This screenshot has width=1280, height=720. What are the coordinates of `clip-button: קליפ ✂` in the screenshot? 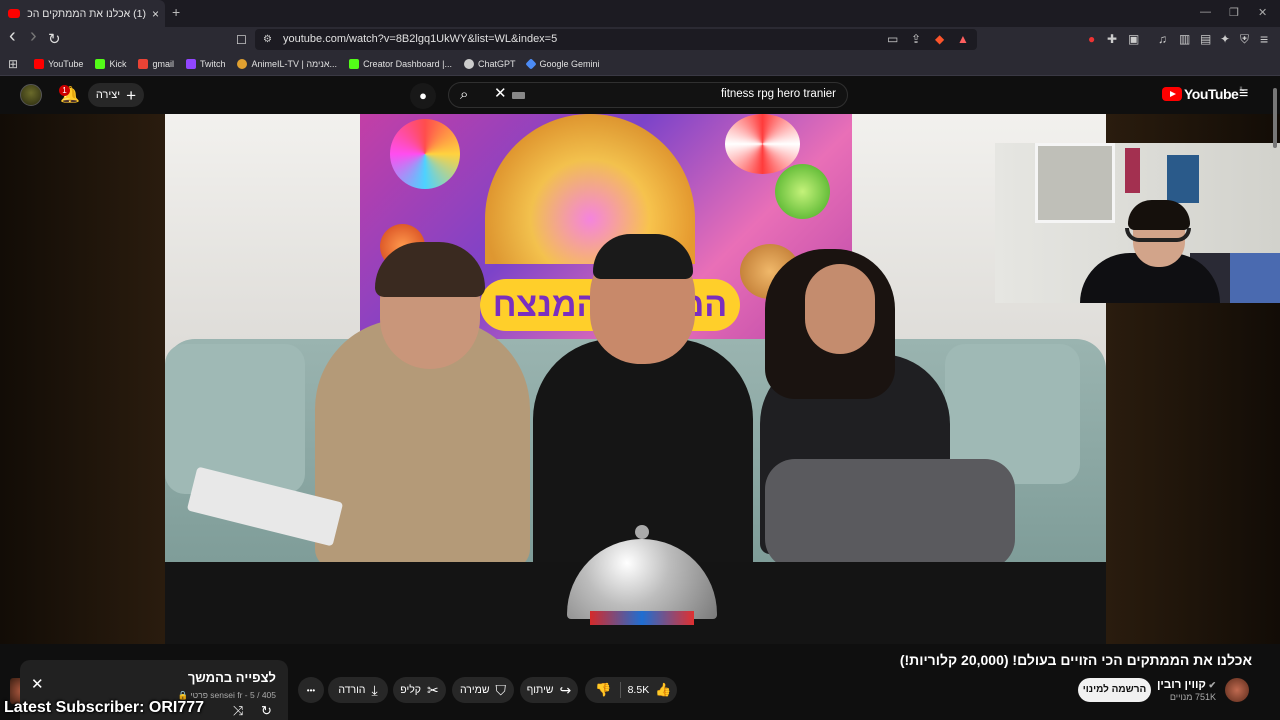 It's located at (419, 690).